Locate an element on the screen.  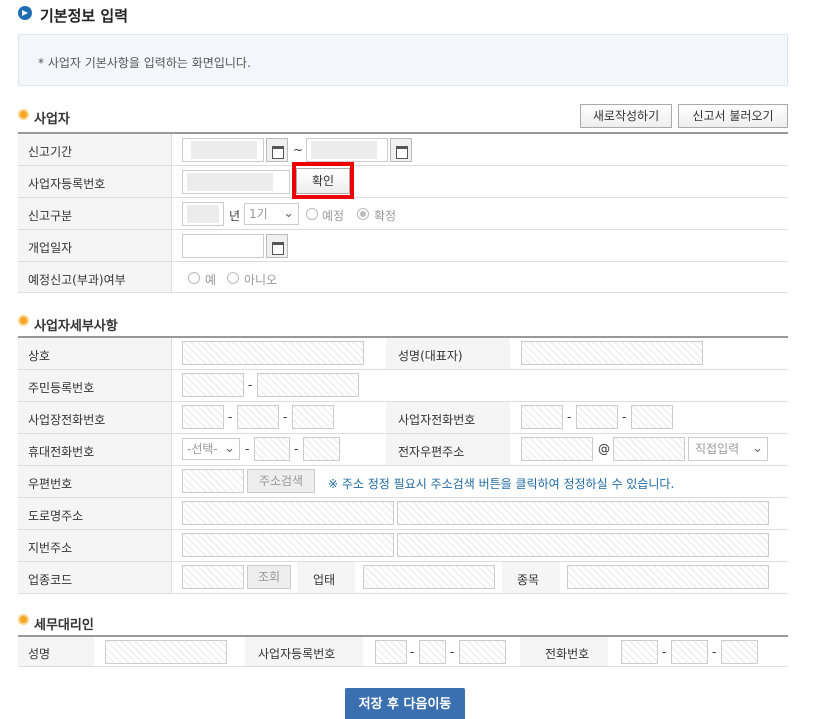
section-title-business: 사업자 is located at coordinates (52, 119).